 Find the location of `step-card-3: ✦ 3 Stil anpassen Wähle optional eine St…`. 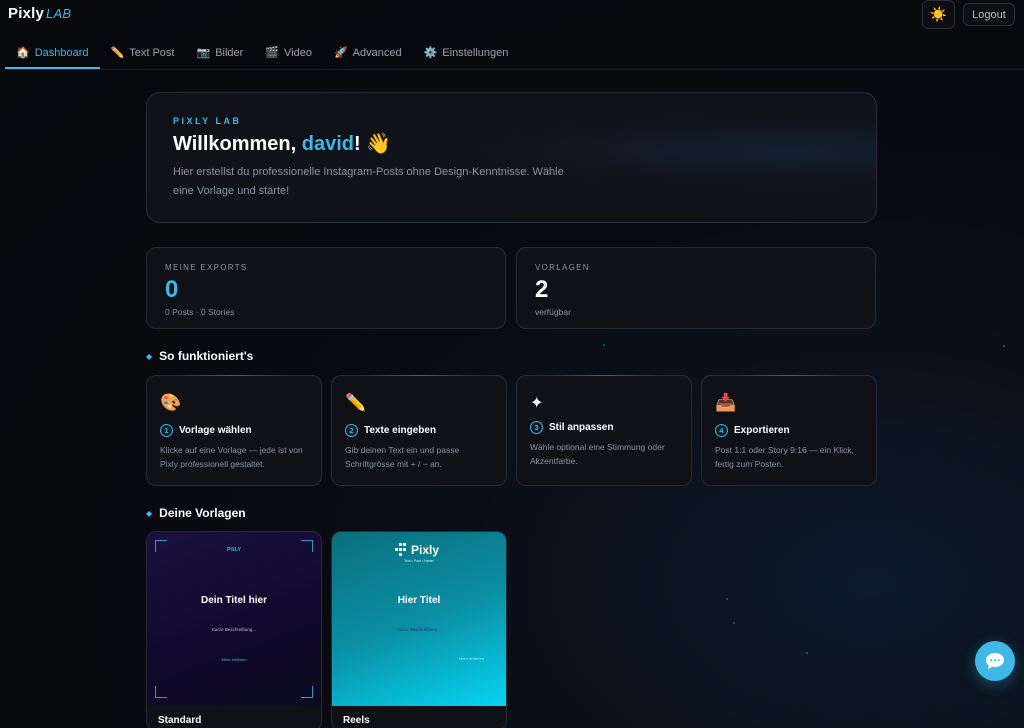

step-card-3: ✦ 3 Stil anpassen Wähle optional eine St… is located at coordinates (604, 430).